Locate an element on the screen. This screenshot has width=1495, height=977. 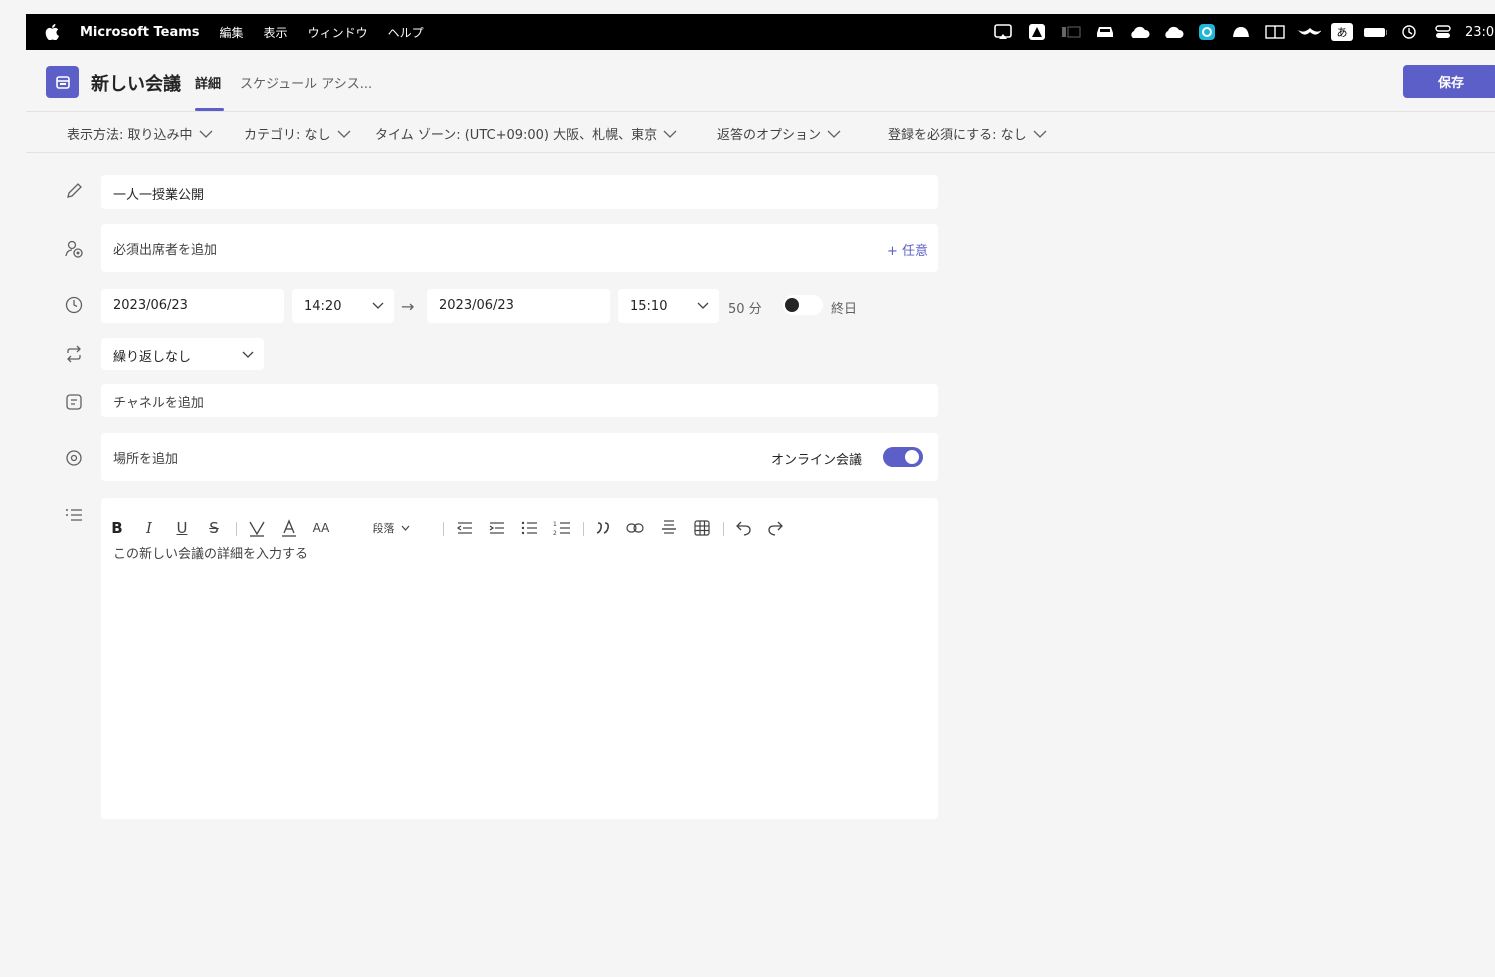
adobe-icon is located at coordinates (1037, 32).